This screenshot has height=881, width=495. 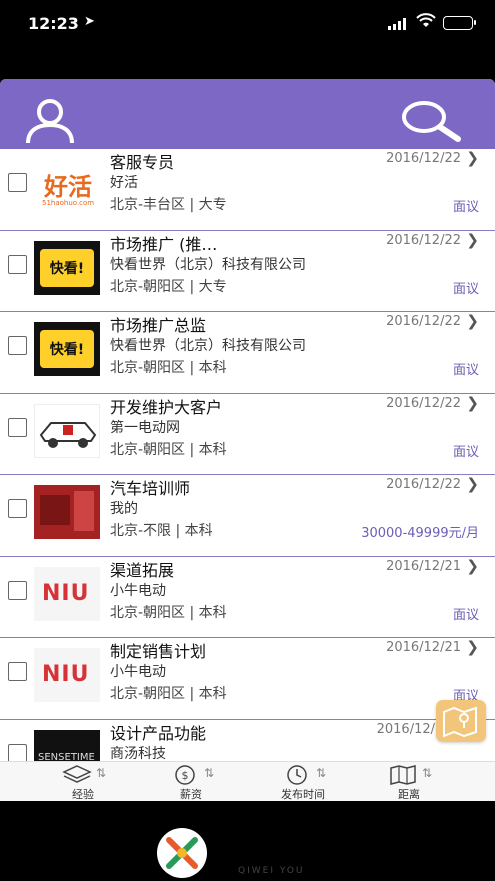 What do you see at coordinates (303, 781) in the screenshot?
I see `tab-publish-time: ⇅ 发布时间` at bounding box center [303, 781].